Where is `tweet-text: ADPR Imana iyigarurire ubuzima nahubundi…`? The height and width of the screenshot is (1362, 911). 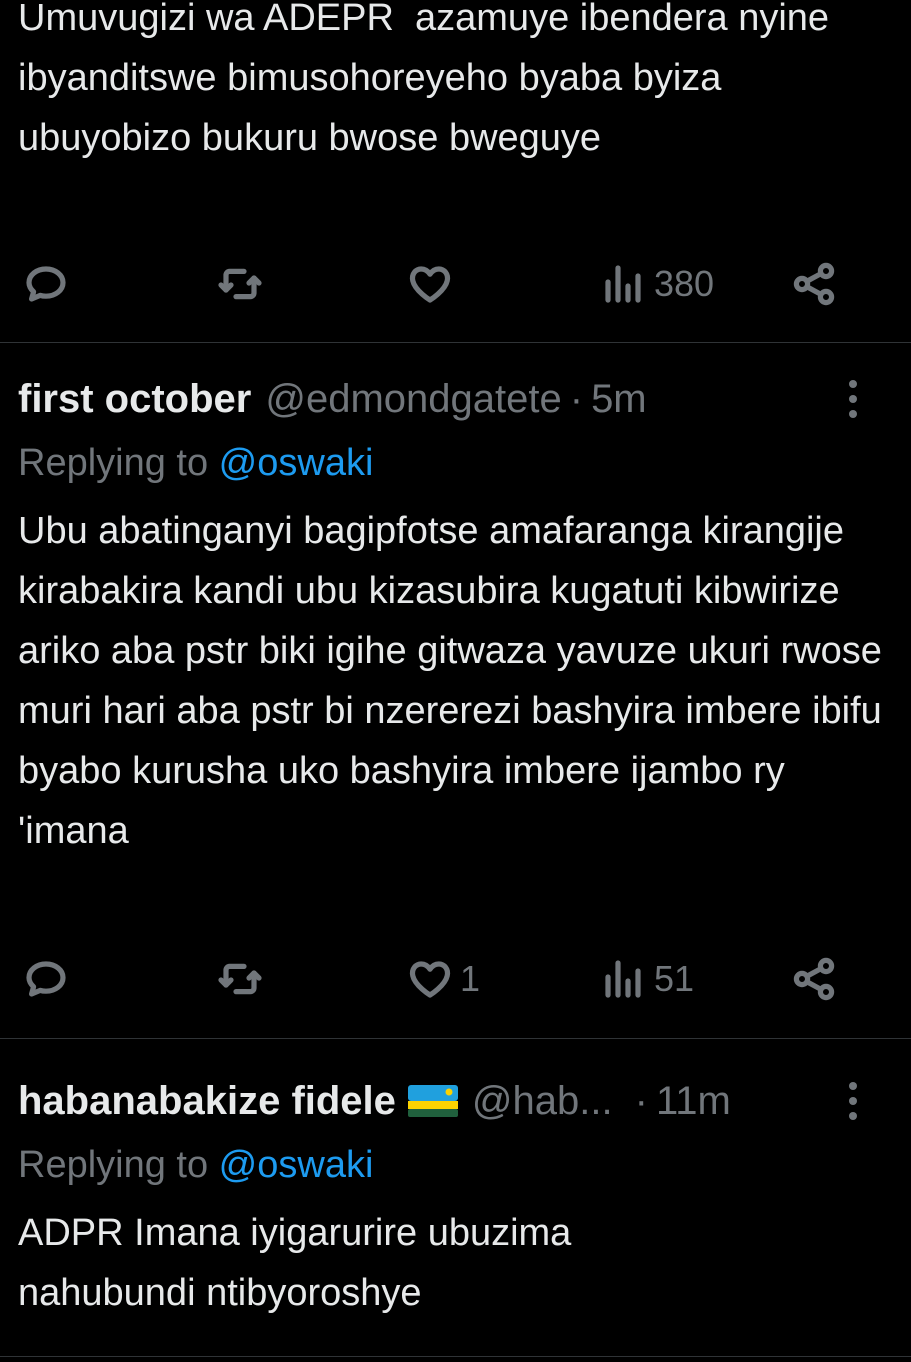 tweet-text: ADPR Imana iyigarurire ubuzima nahubundi… is located at coordinates (300, 1263).